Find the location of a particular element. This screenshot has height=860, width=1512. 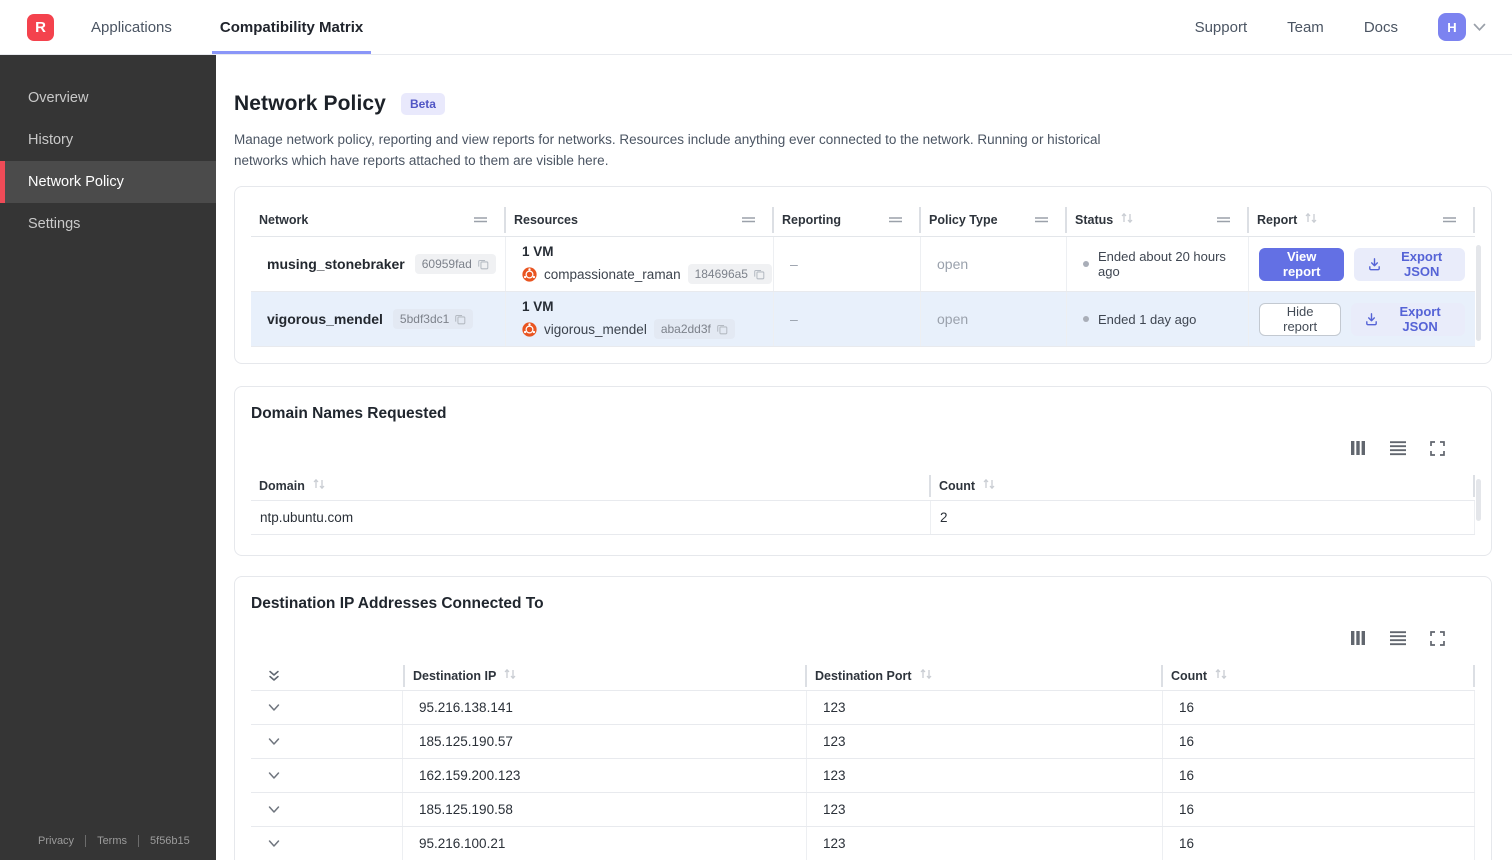

sidebar-footer: Privacy Terms 5f56b15 is located at coordinates (108, 847).